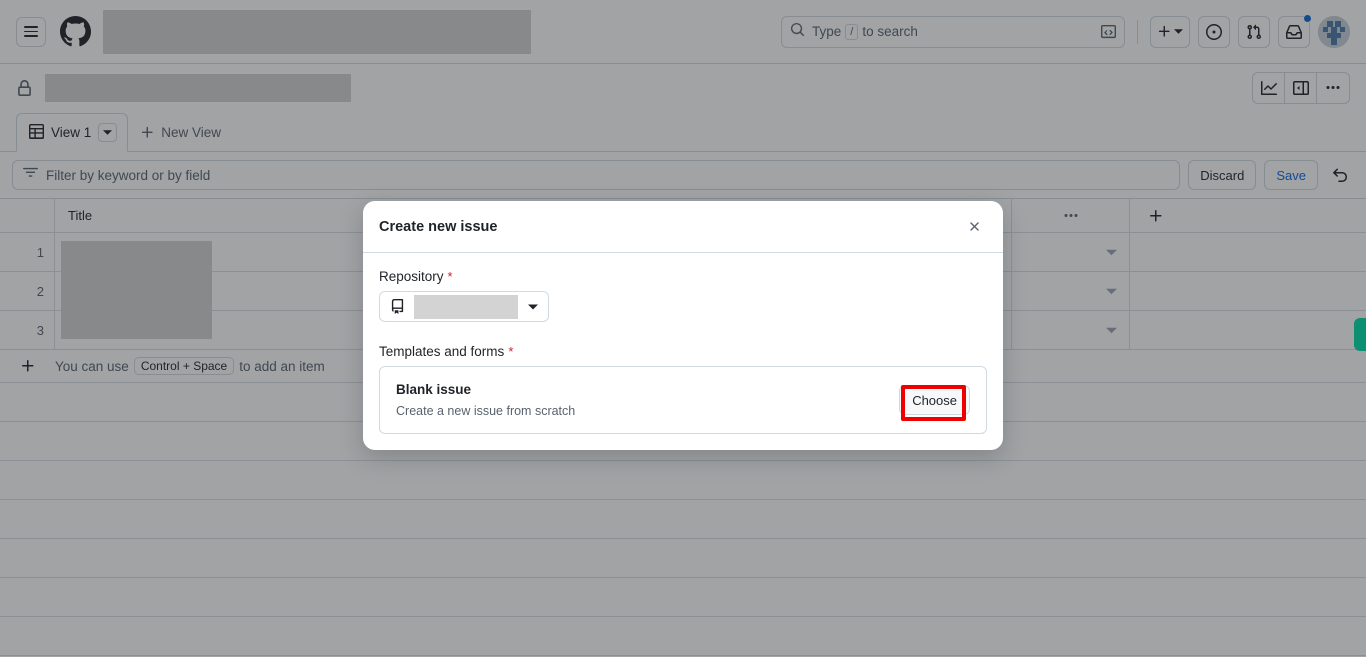 Image resolution: width=1366 pixels, height=657 pixels. What do you see at coordinates (442, 351) in the screenshot?
I see `templates-label-text: Templates and forms` at bounding box center [442, 351].